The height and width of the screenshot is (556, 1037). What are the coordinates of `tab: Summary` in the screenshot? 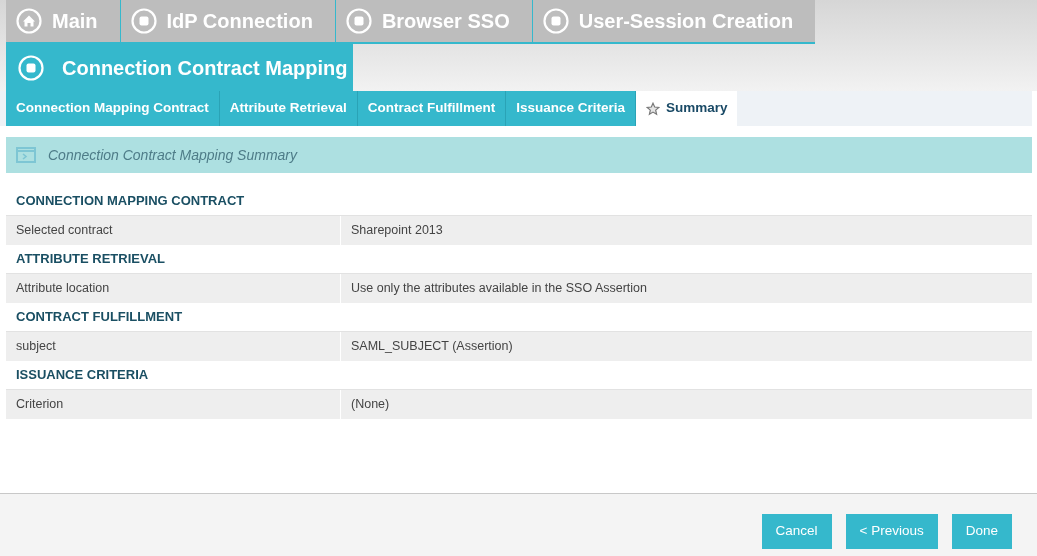 It's located at (686, 108).